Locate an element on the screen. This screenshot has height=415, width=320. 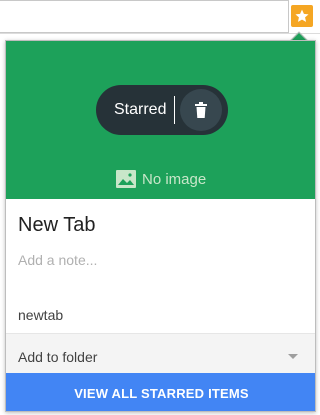
browser-toolbar is located at coordinates (160, 17).